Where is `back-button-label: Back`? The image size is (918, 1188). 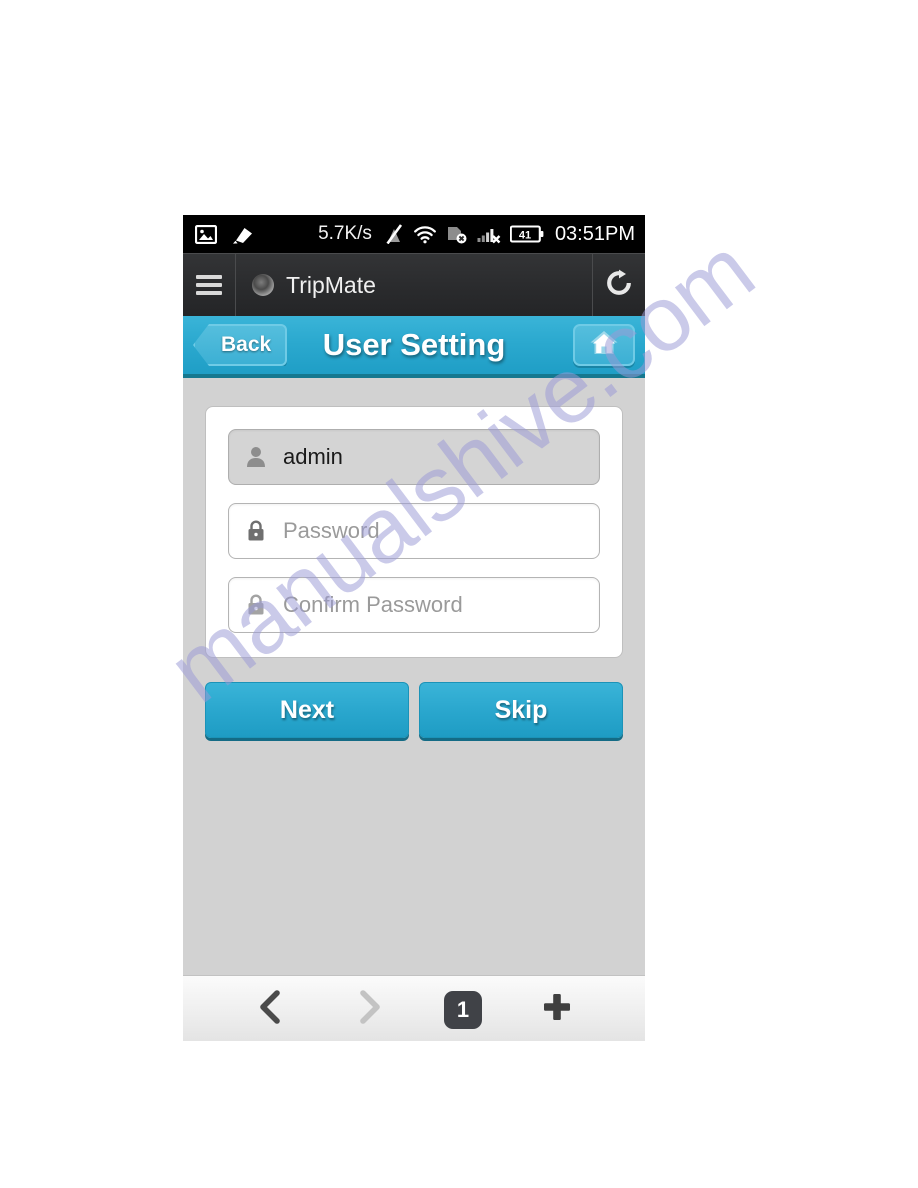
back-button-label: Back is located at coordinates (246, 344).